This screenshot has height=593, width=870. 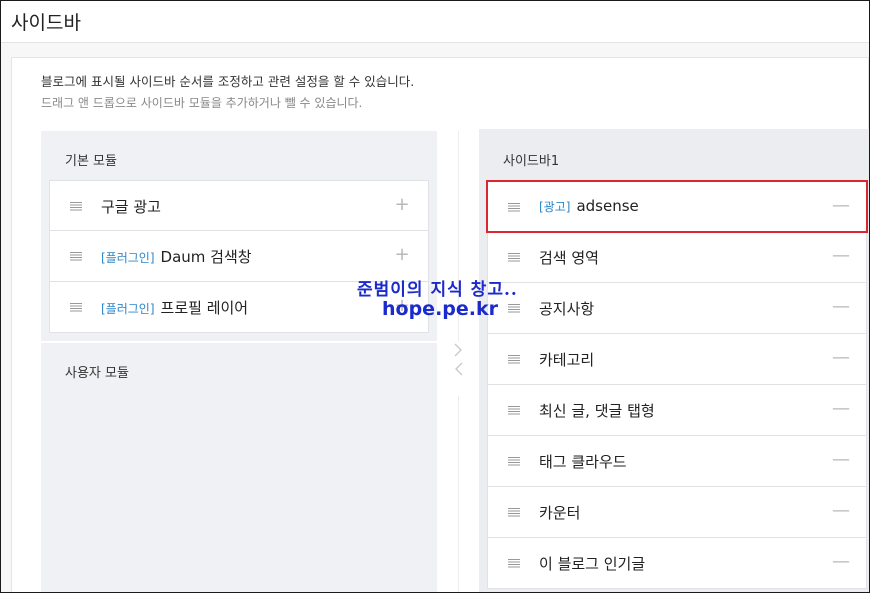 What do you see at coordinates (440, 309) in the screenshot?
I see `watermark-url: hope.pe.kr` at bounding box center [440, 309].